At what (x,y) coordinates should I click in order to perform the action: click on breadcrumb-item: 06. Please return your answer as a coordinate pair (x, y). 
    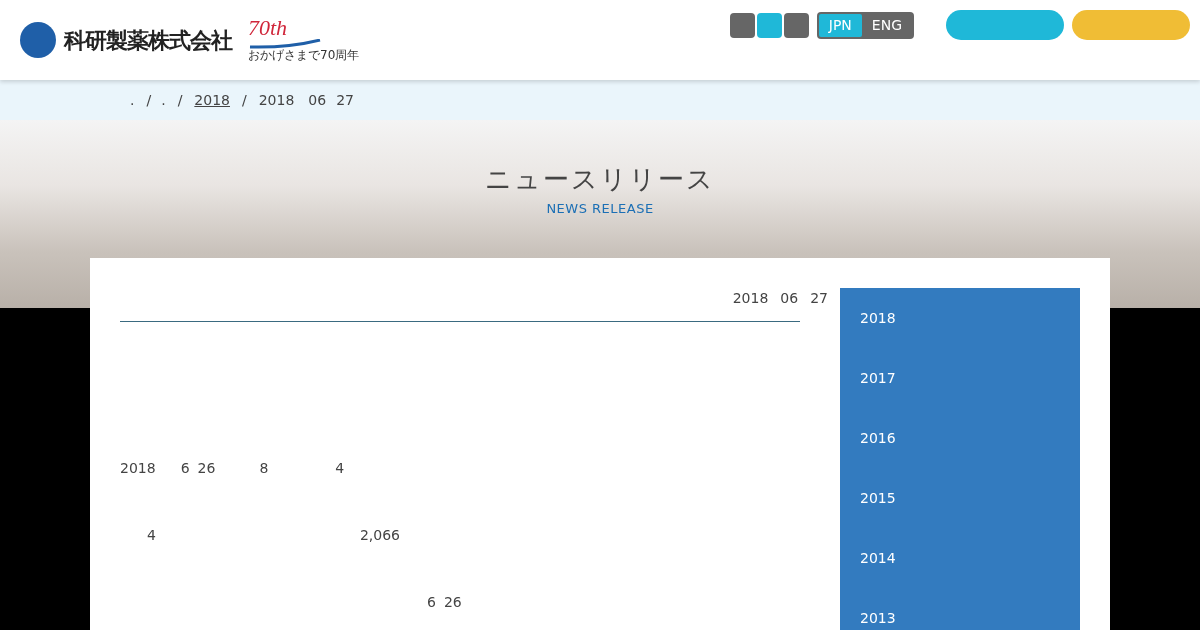
    Looking at the image, I should click on (317, 100).